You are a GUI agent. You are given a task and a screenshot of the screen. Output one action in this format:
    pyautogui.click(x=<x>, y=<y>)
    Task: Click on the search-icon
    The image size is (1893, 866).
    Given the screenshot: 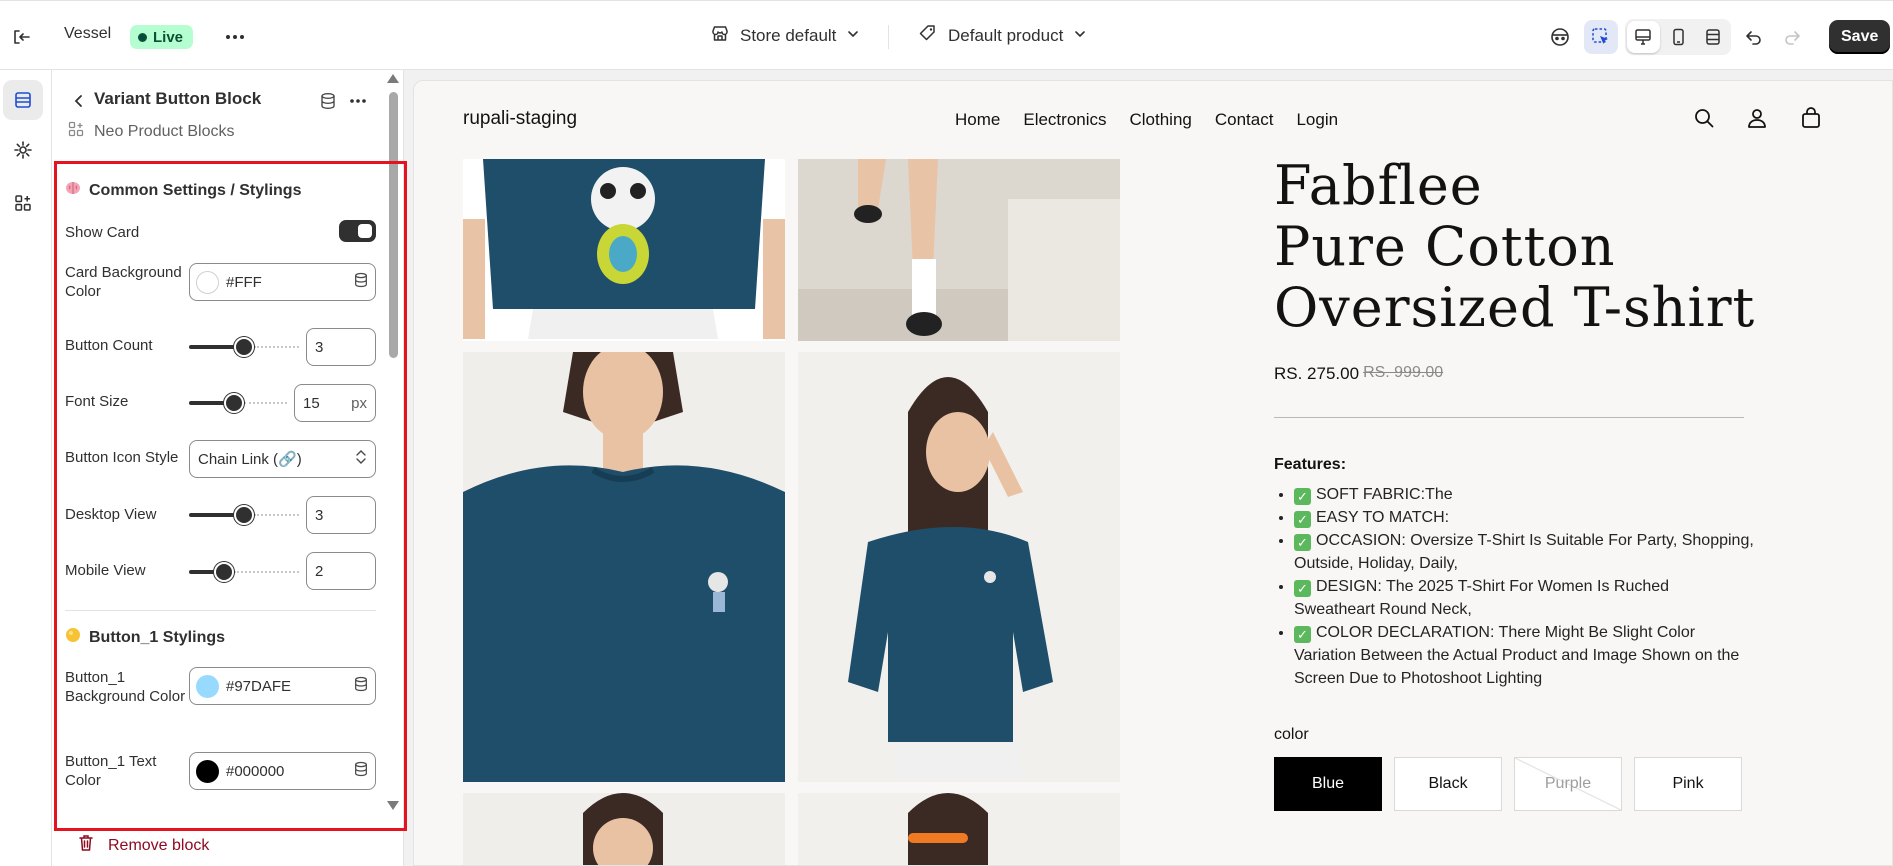 What is the action you would take?
    pyautogui.click(x=1704, y=120)
    